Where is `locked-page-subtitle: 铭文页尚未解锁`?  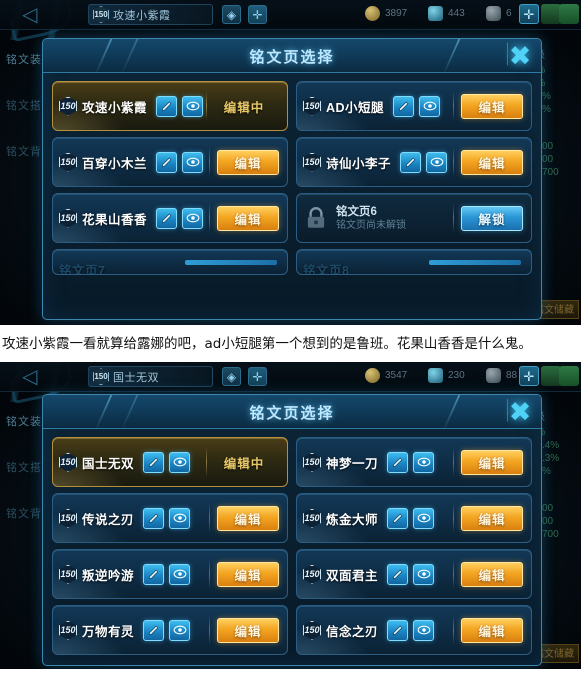
locked-page-subtitle: 铭文页尚未解锁 is located at coordinates (371, 225).